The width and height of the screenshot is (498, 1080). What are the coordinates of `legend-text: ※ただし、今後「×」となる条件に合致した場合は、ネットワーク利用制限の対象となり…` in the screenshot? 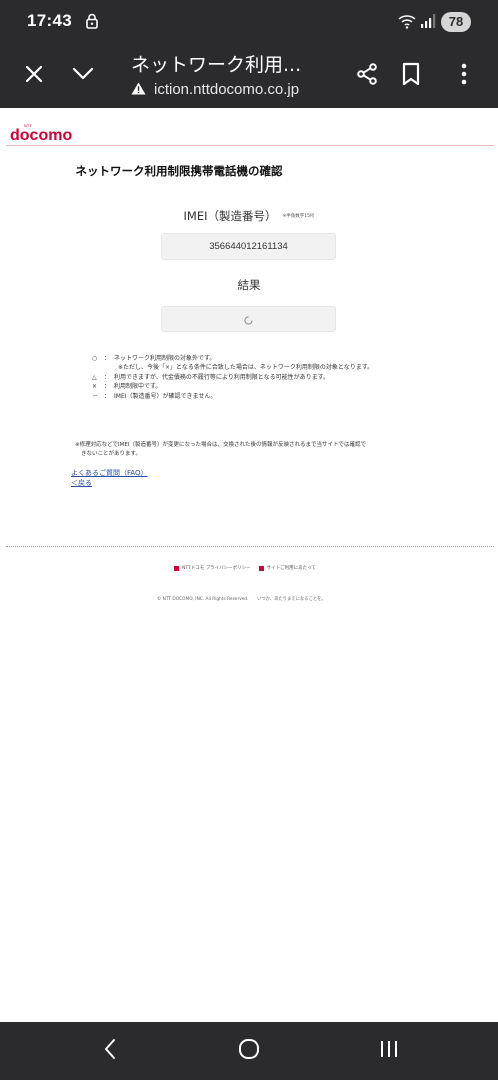 It's located at (246, 368).